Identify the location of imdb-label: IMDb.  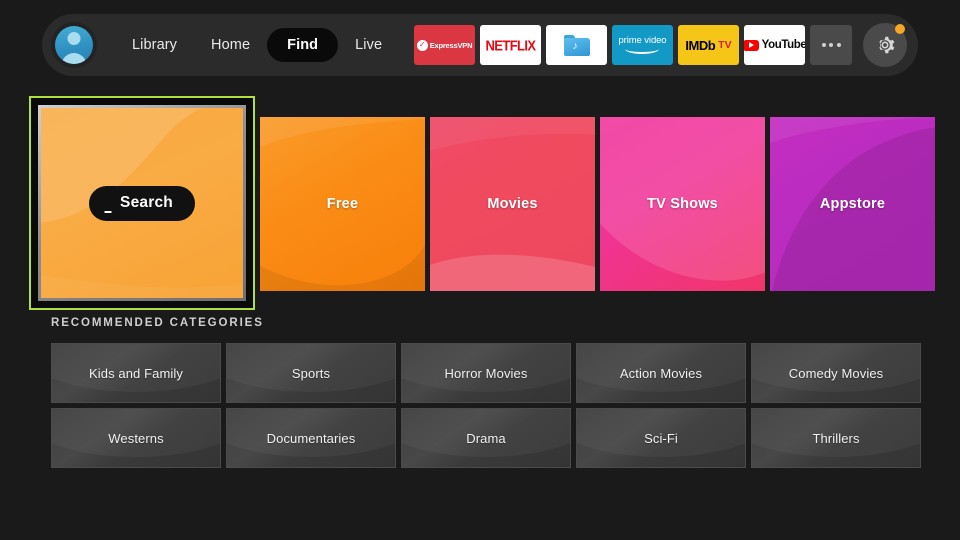
(700, 45).